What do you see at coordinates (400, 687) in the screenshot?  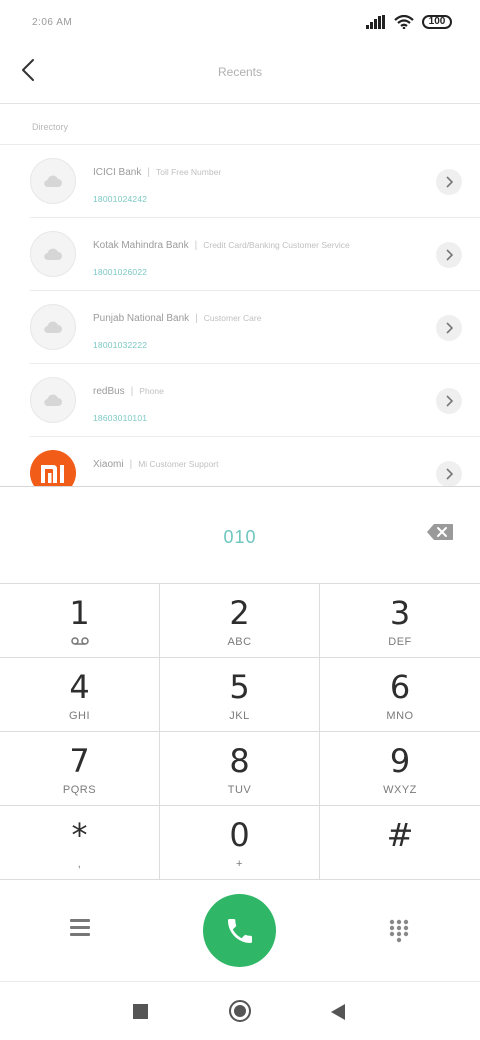 I see `key-digit: 6` at bounding box center [400, 687].